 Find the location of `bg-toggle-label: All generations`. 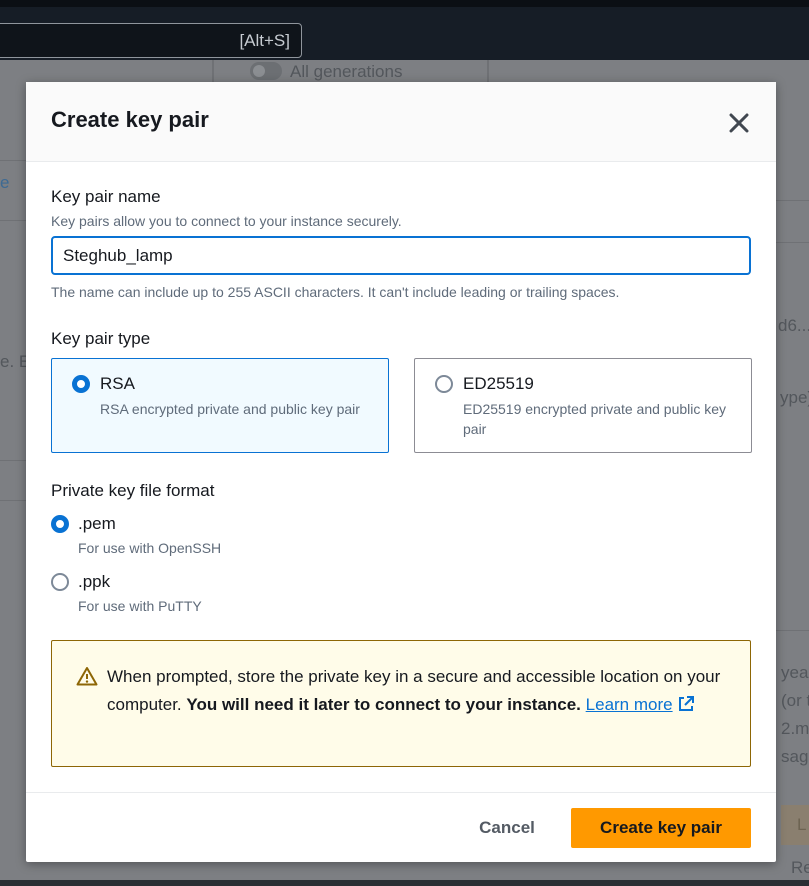

bg-toggle-label: All generations is located at coordinates (346, 71).